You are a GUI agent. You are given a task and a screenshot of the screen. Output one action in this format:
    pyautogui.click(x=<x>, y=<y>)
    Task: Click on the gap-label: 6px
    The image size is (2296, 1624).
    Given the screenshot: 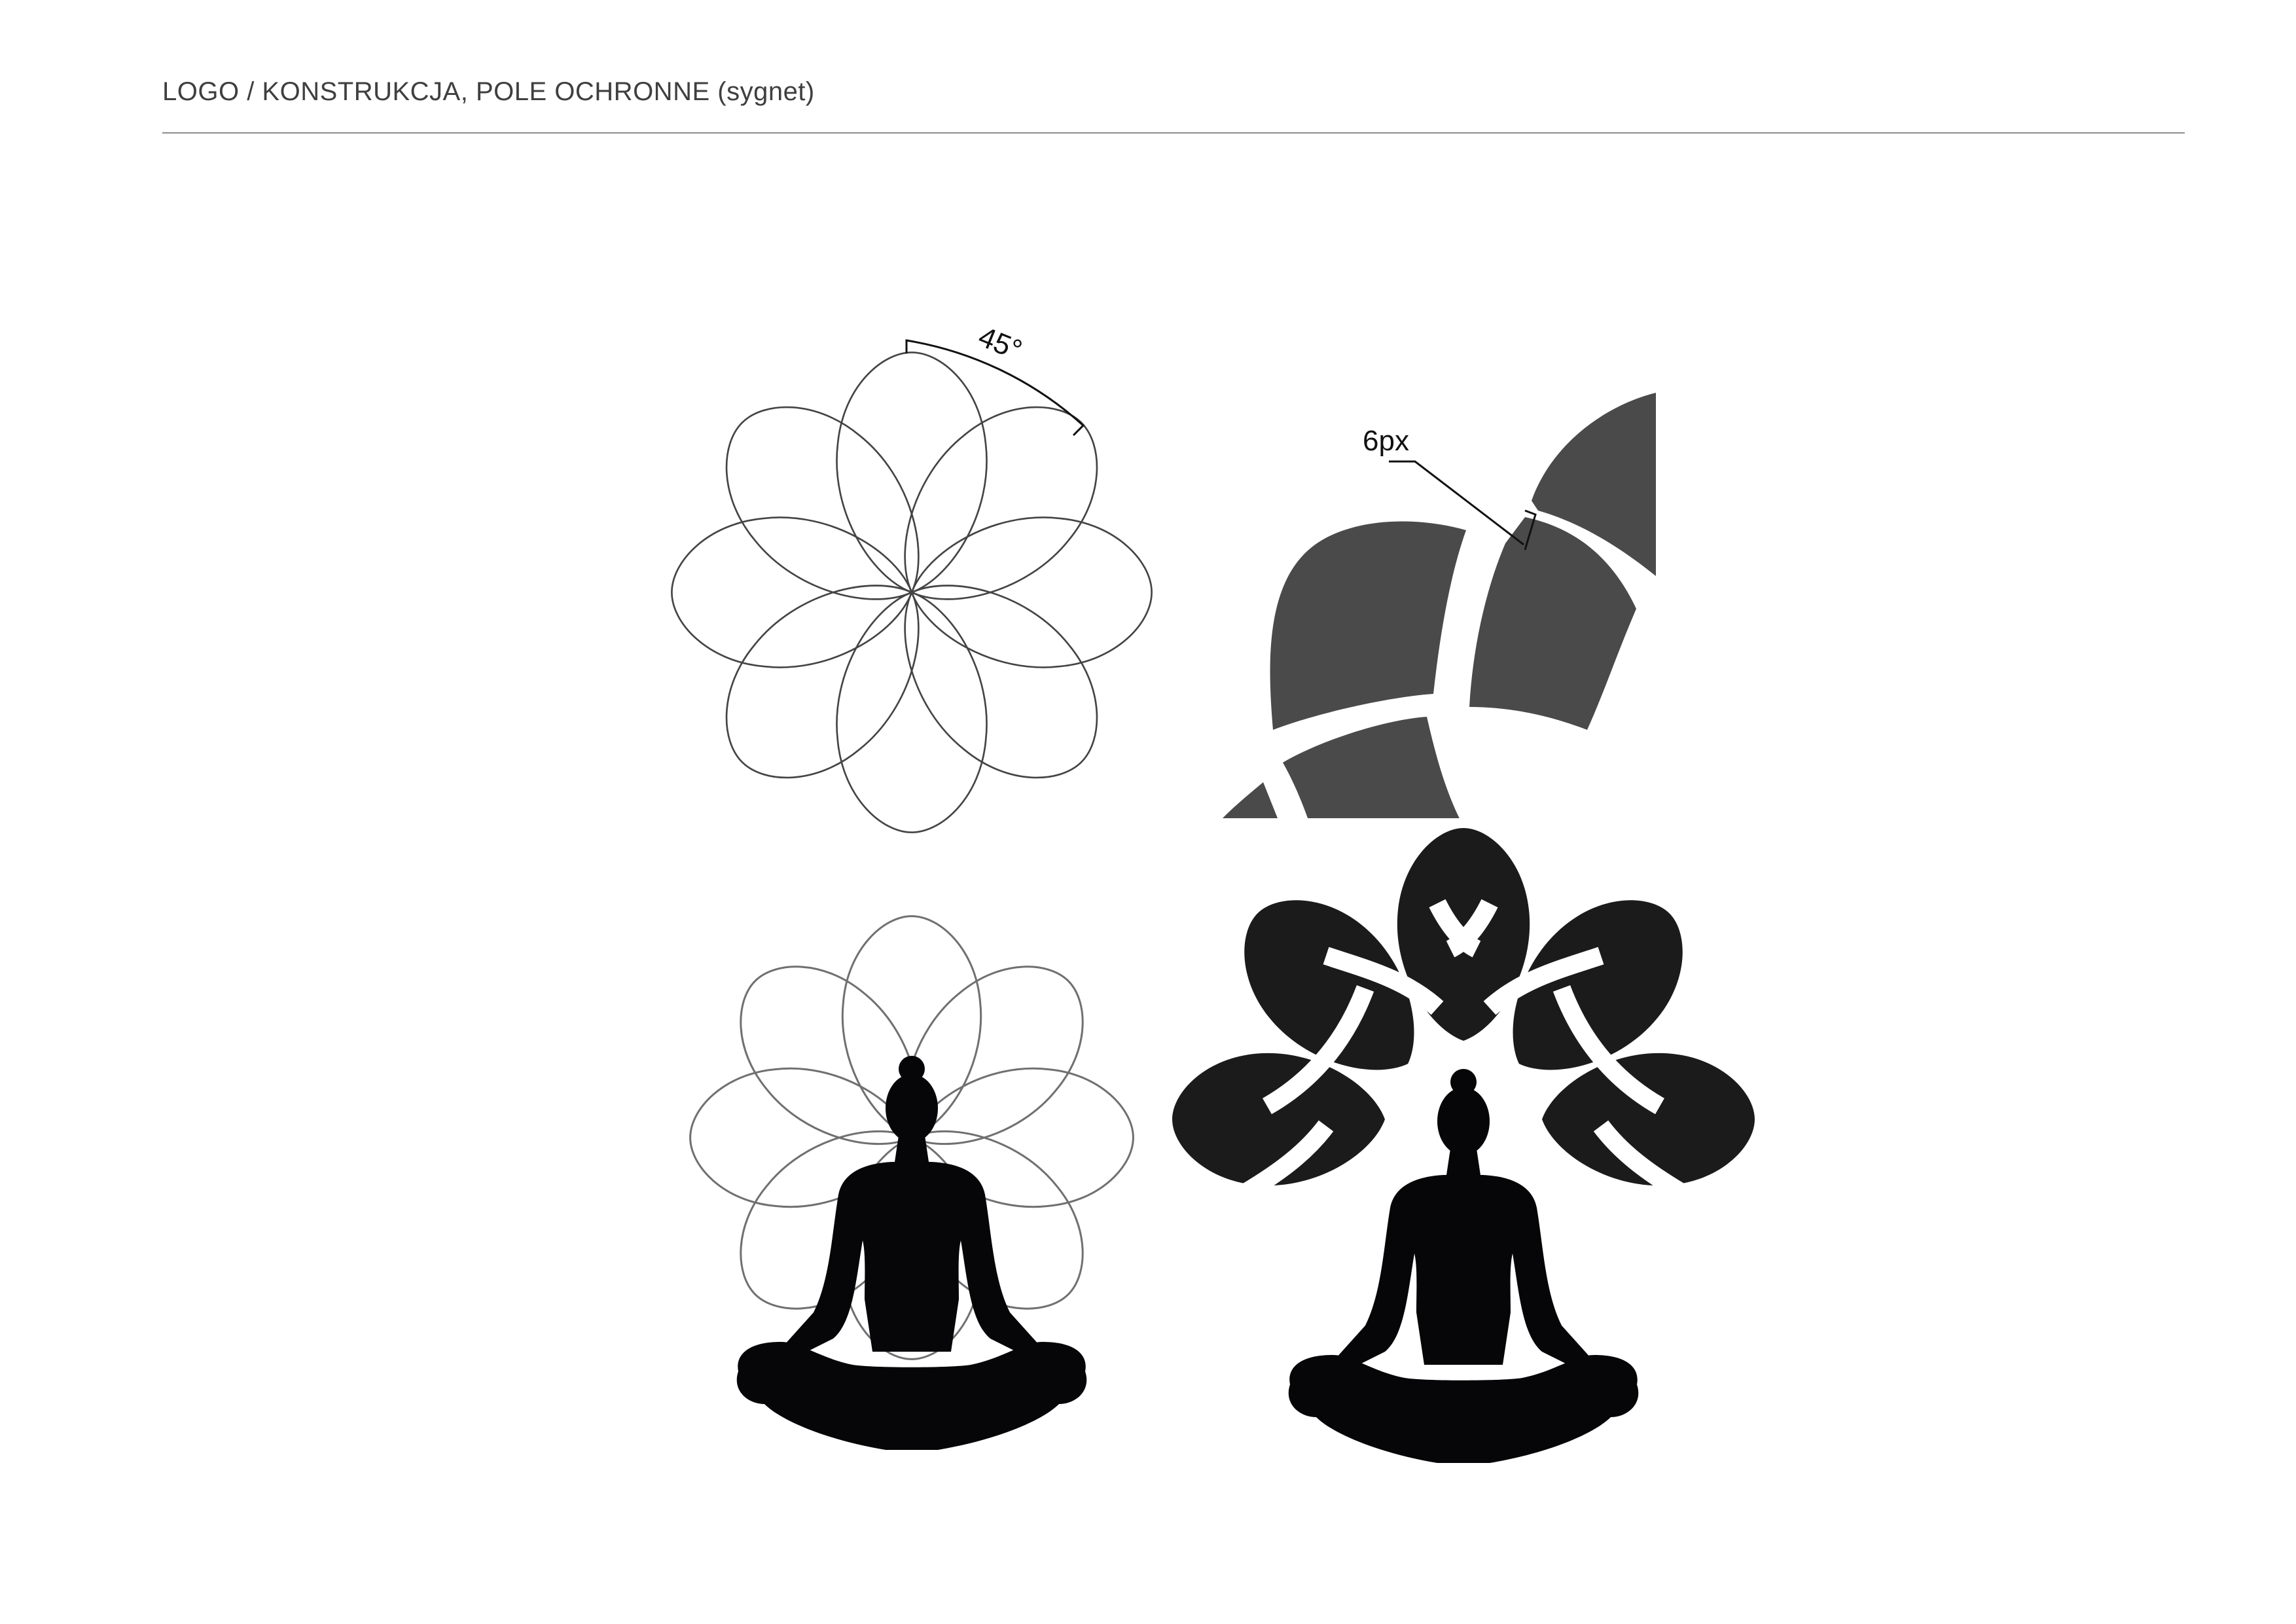 What is the action you would take?
    pyautogui.click(x=1386, y=441)
    